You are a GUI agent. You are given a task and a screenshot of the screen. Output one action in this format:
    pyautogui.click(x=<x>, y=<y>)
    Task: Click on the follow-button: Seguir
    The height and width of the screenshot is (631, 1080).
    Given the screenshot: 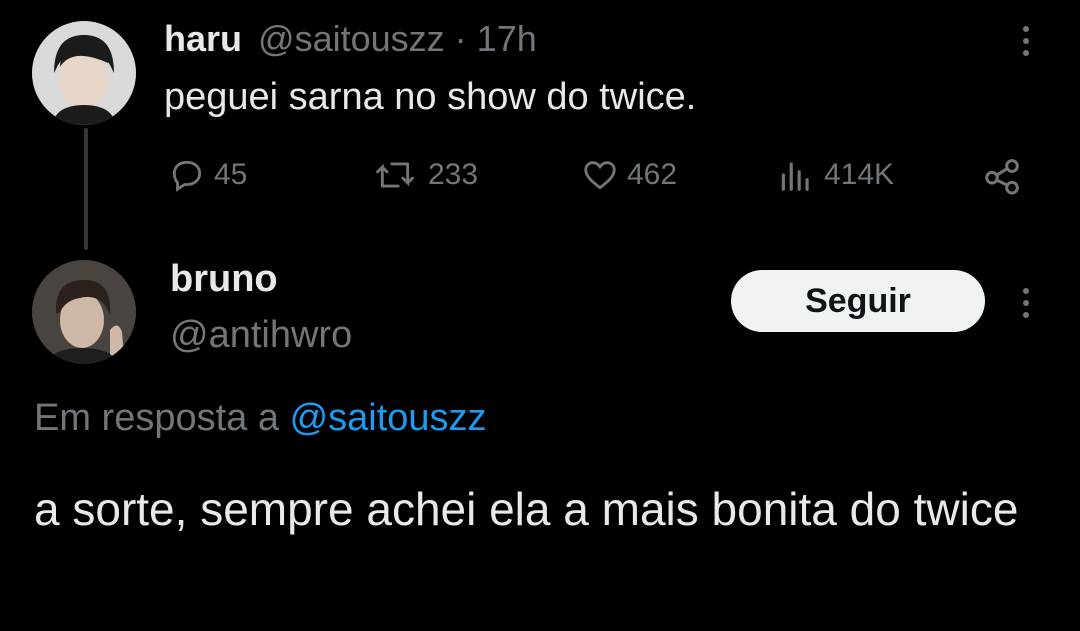 What is the action you would take?
    pyautogui.click(x=858, y=301)
    